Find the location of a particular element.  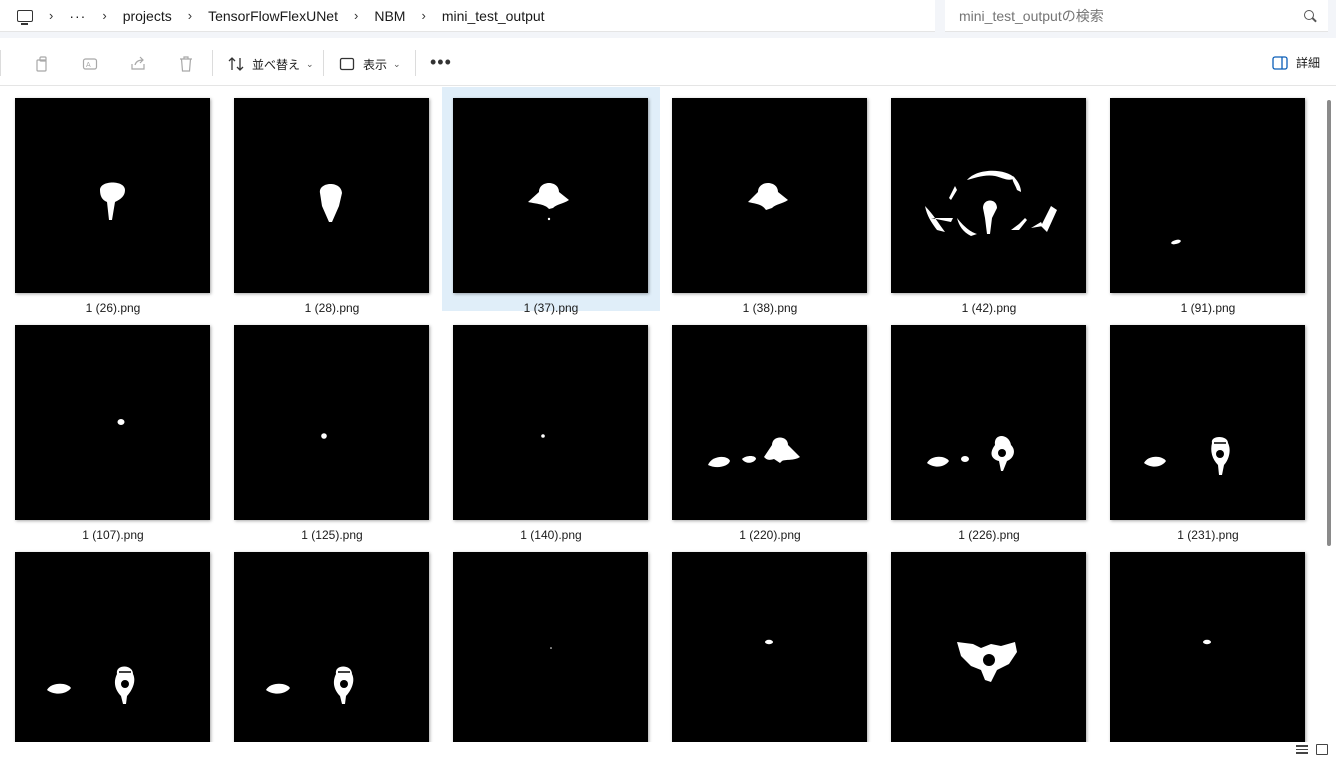

file-item: 1 (38).png is located at coordinates (770, 201).